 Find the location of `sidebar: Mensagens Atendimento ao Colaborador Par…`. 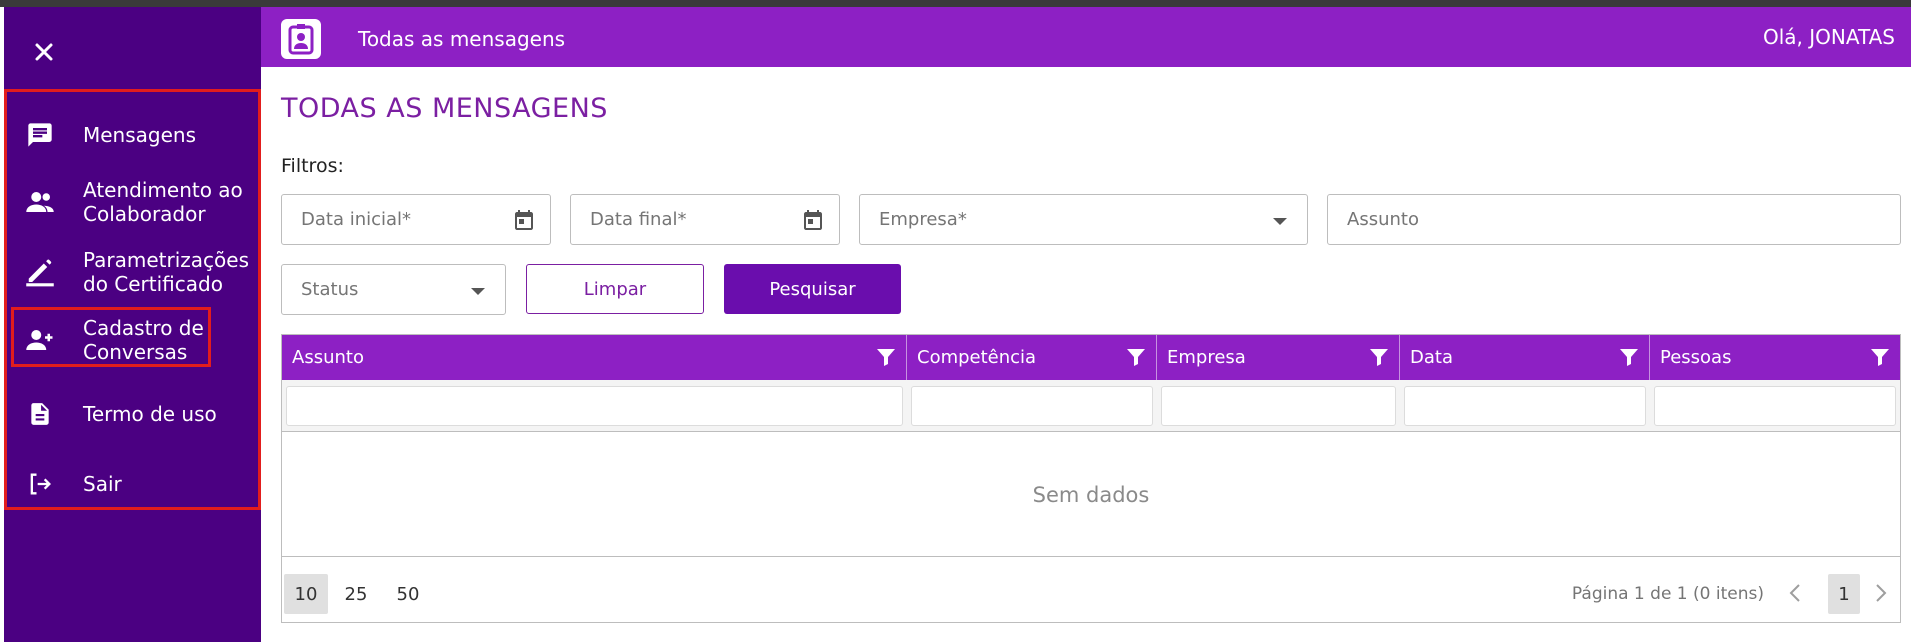

sidebar: Mensagens Atendimento ao Colaborador Par… is located at coordinates (132, 324).